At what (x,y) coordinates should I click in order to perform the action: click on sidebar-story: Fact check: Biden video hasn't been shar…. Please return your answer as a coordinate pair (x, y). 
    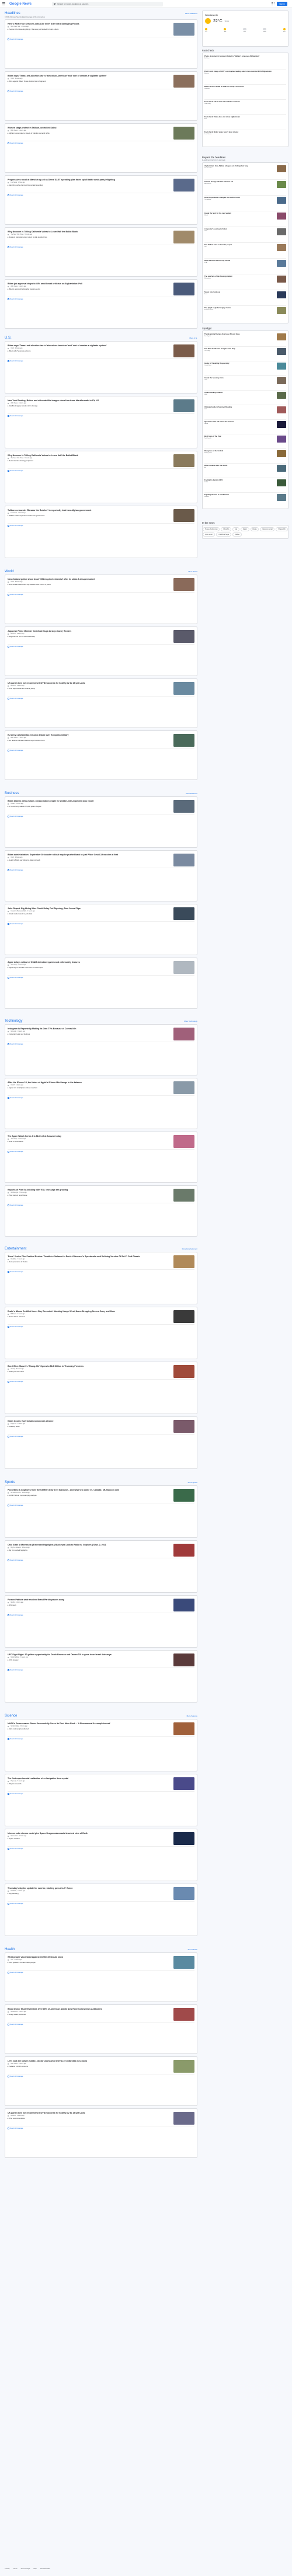
    Looking at the image, I should click on (245, 137).